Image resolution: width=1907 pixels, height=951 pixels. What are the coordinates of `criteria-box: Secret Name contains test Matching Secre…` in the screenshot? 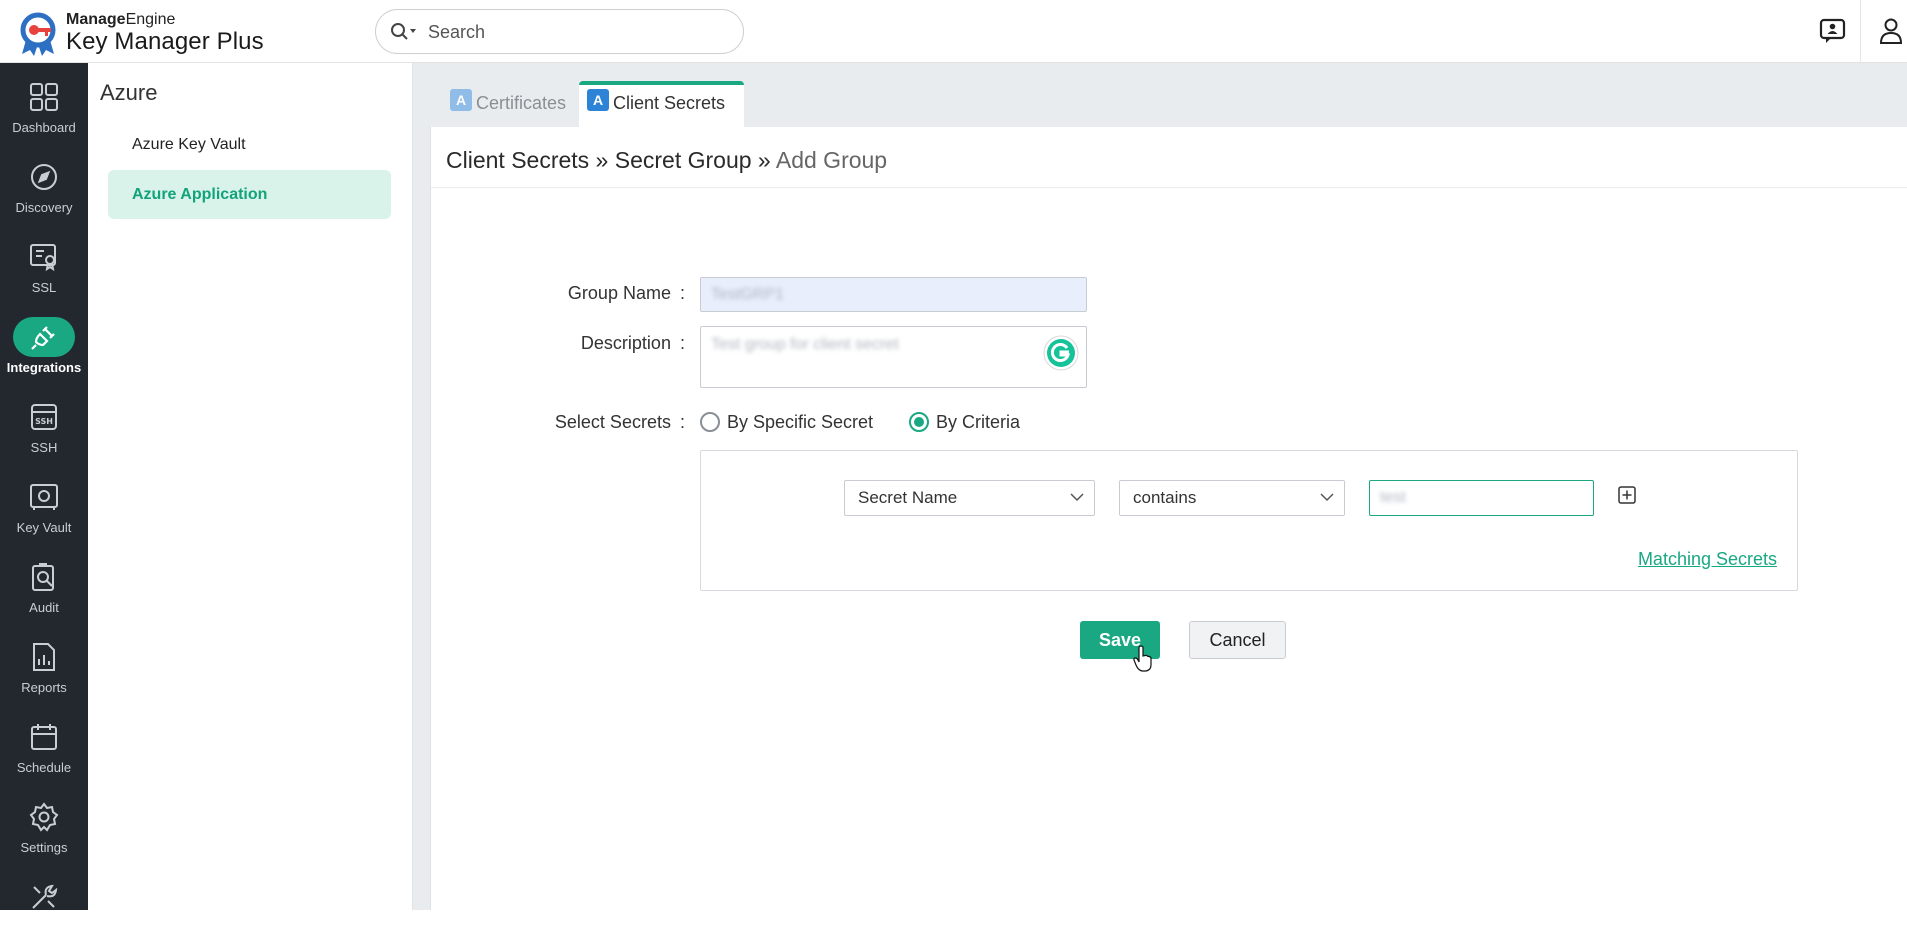 It's located at (1249, 520).